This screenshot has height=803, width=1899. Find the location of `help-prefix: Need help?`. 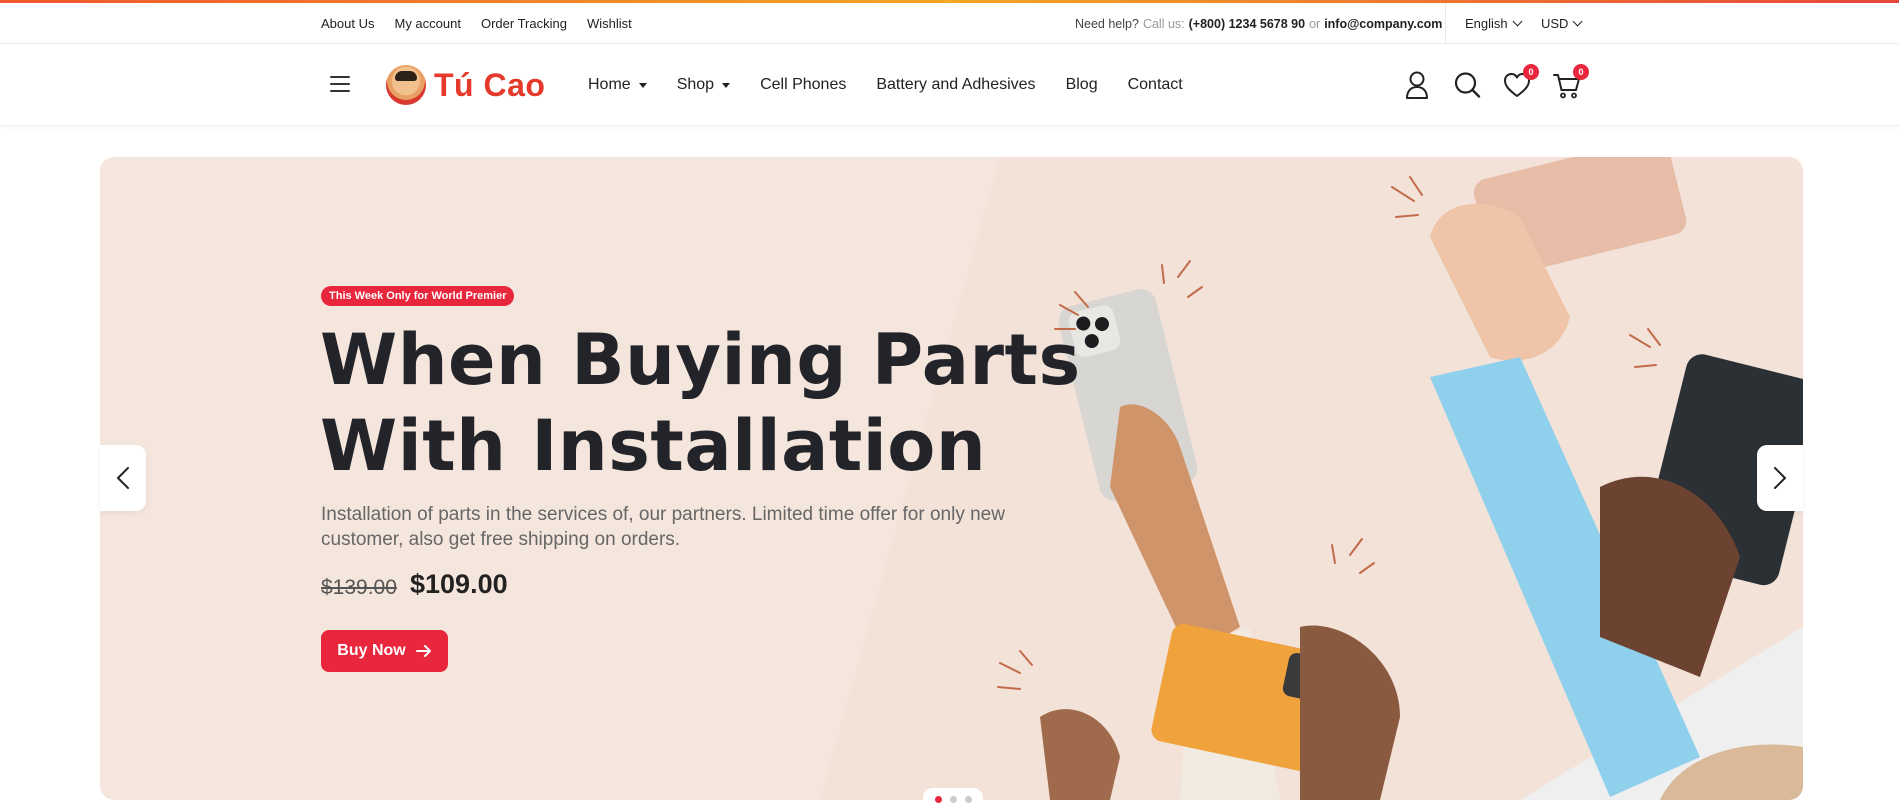

help-prefix: Need help? is located at coordinates (1107, 23).